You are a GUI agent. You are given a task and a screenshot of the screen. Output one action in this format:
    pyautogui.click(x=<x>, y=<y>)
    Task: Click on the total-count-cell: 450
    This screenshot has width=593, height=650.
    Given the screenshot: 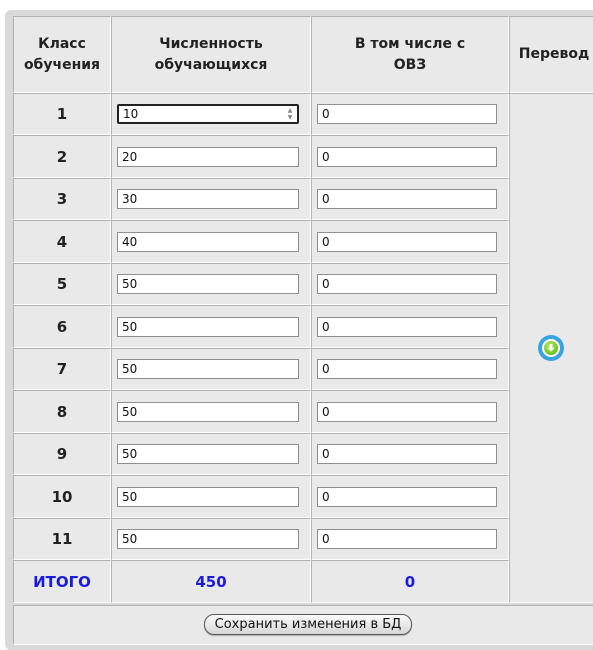 What is the action you would take?
    pyautogui.click(x=211, y=581)
    